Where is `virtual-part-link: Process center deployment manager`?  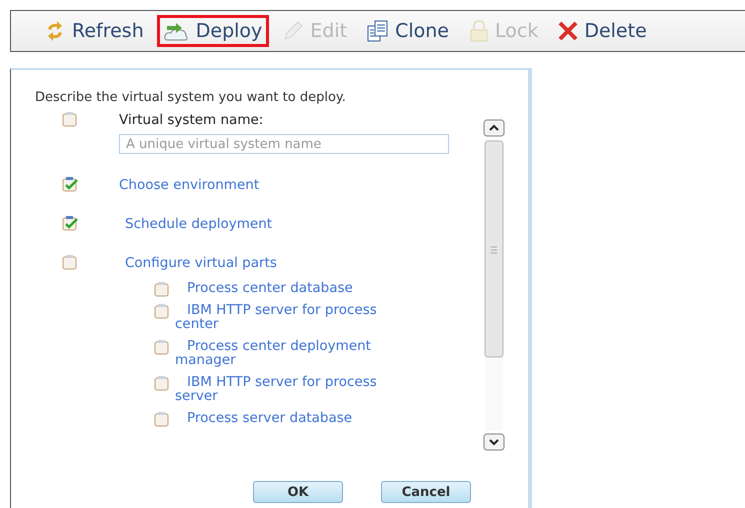
virtual-part-link: Process center deployment manager is located at coordinates (295, 356).